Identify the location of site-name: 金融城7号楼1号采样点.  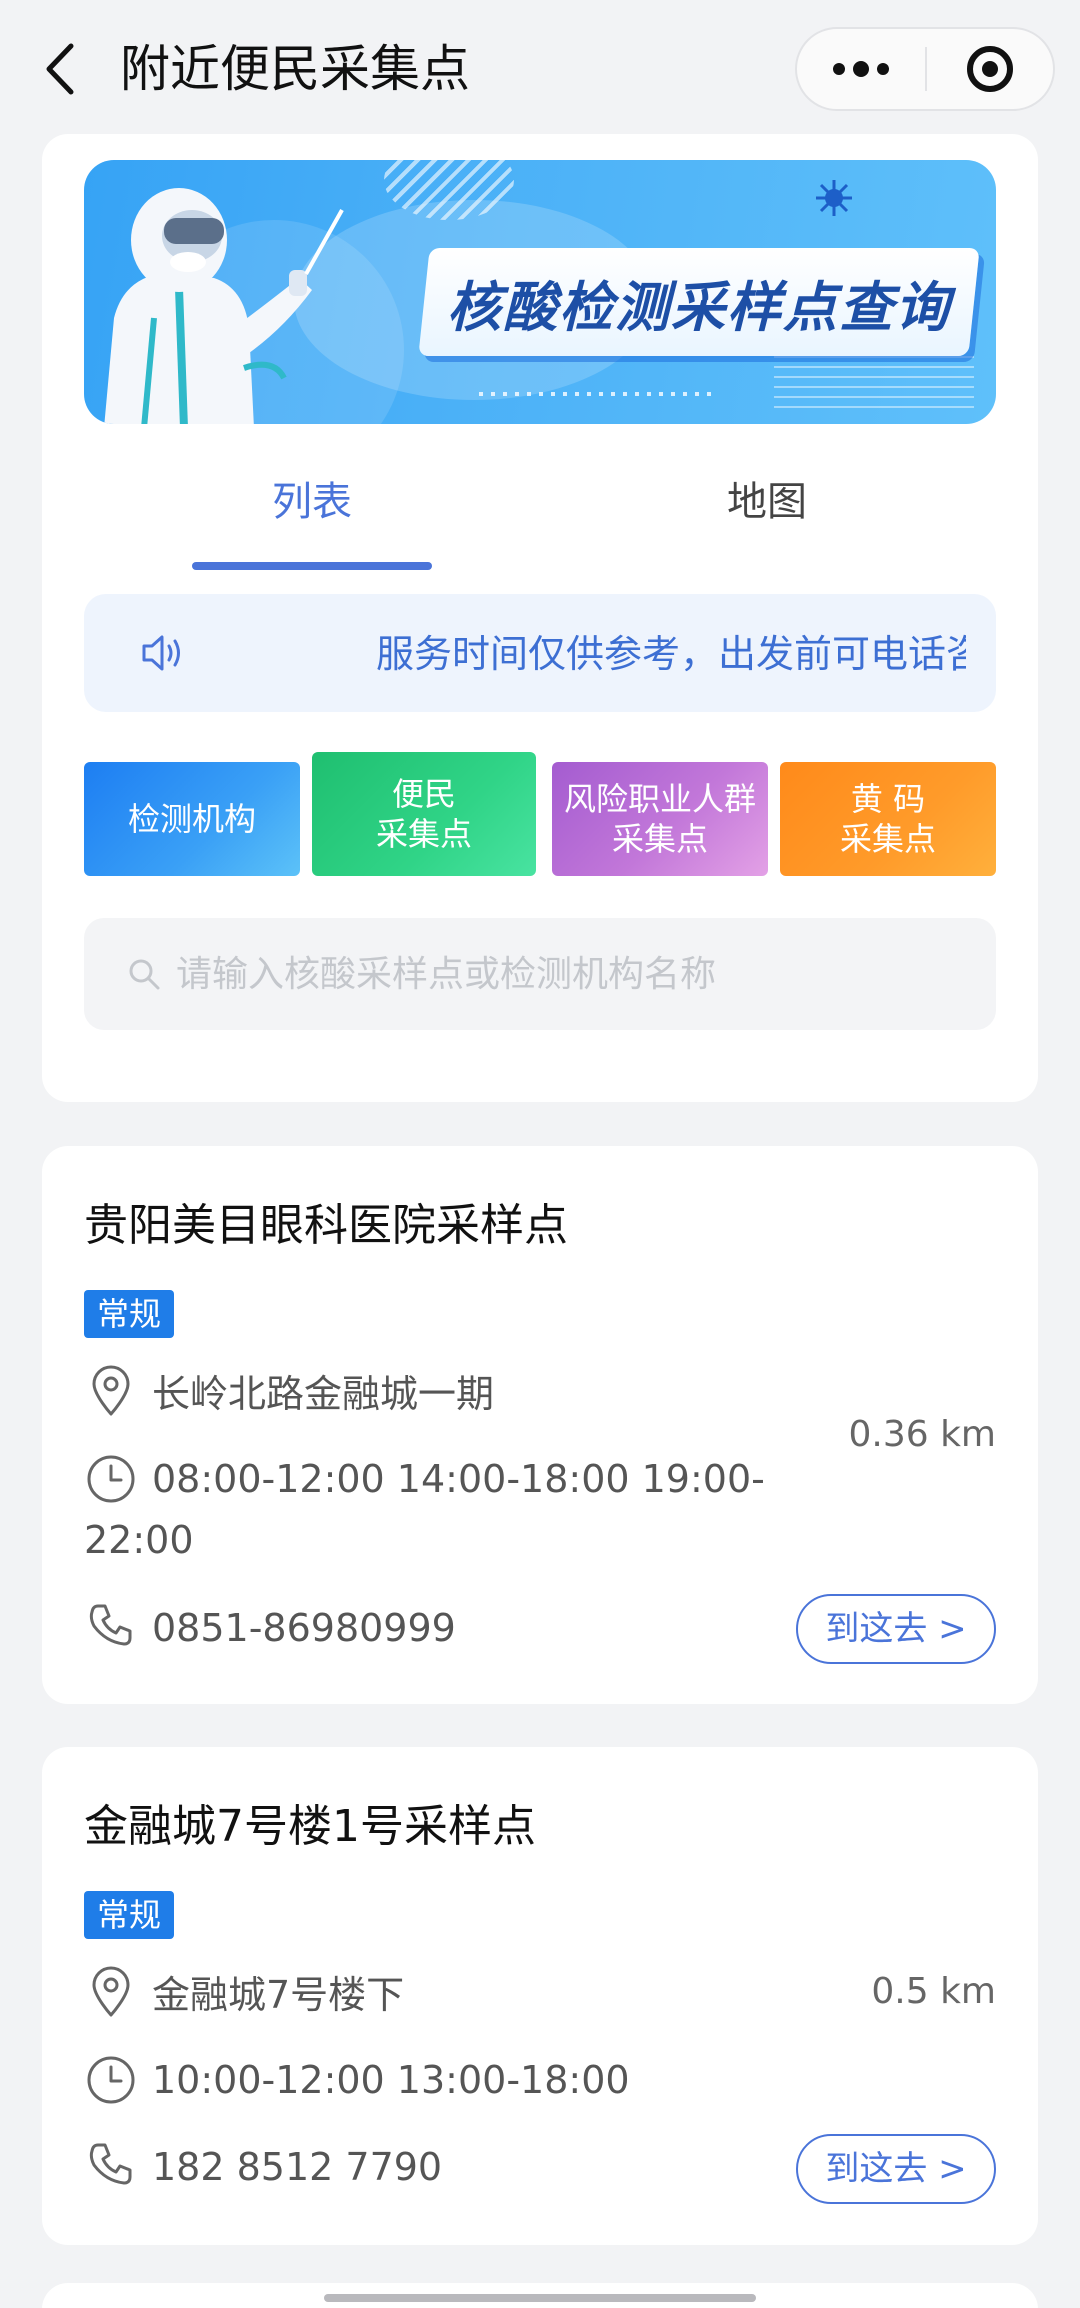
(310, 1826).